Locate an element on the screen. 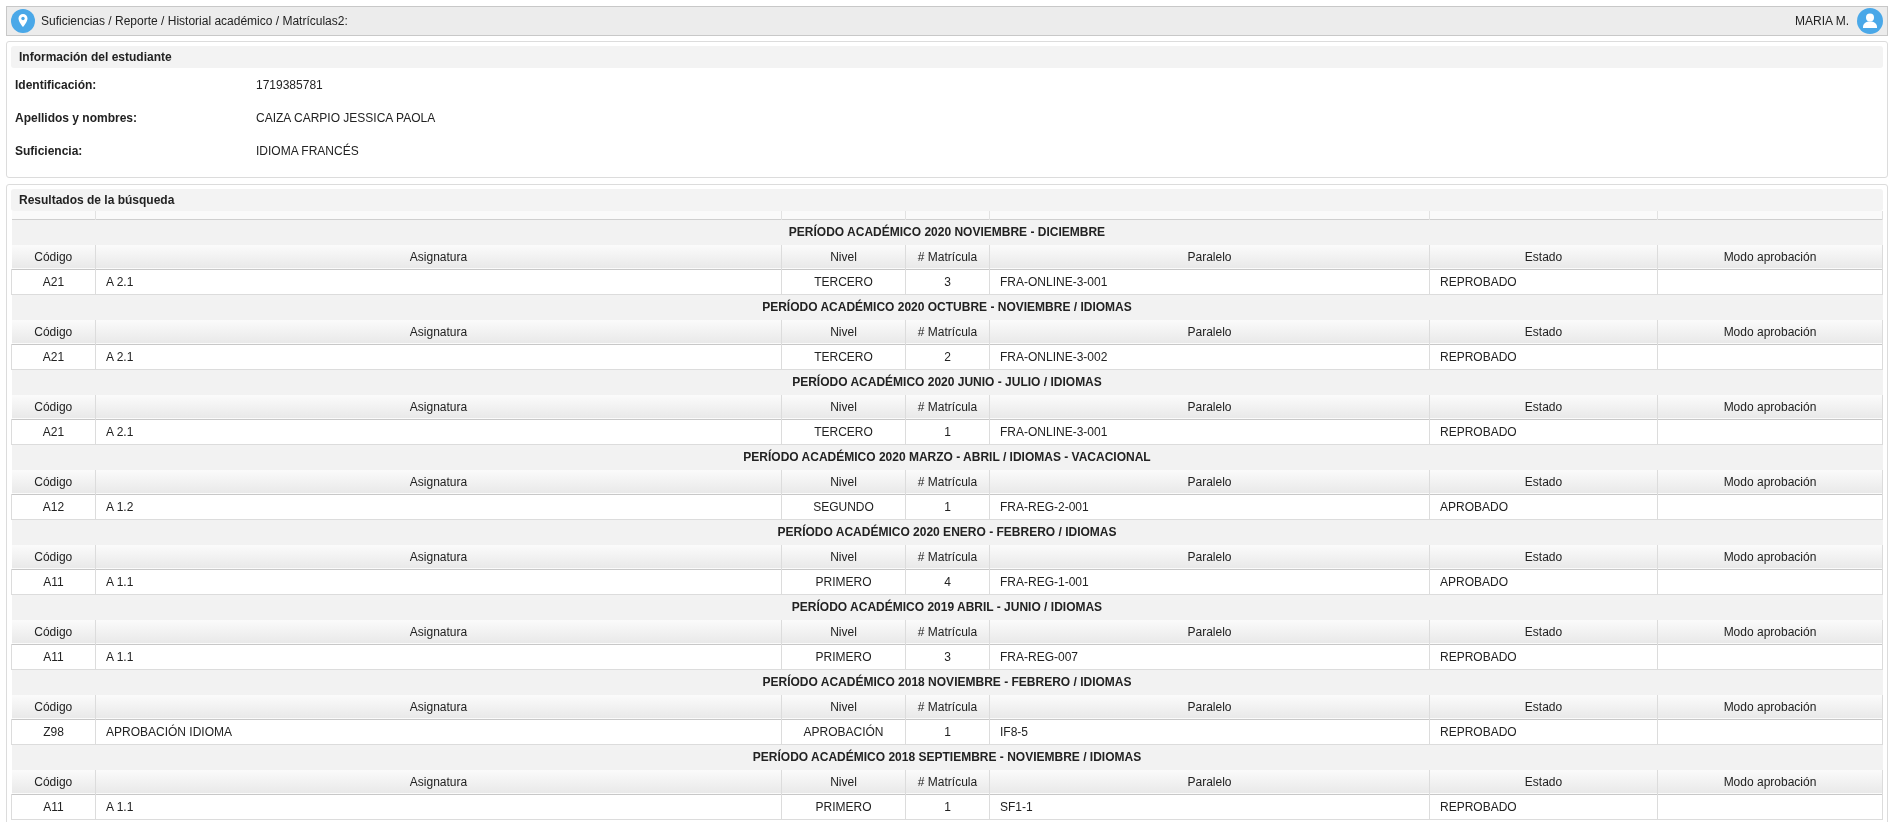 The height and width of the screenshot is (822, 1894). table-cell: 4 is located at coordinates (947, 581).